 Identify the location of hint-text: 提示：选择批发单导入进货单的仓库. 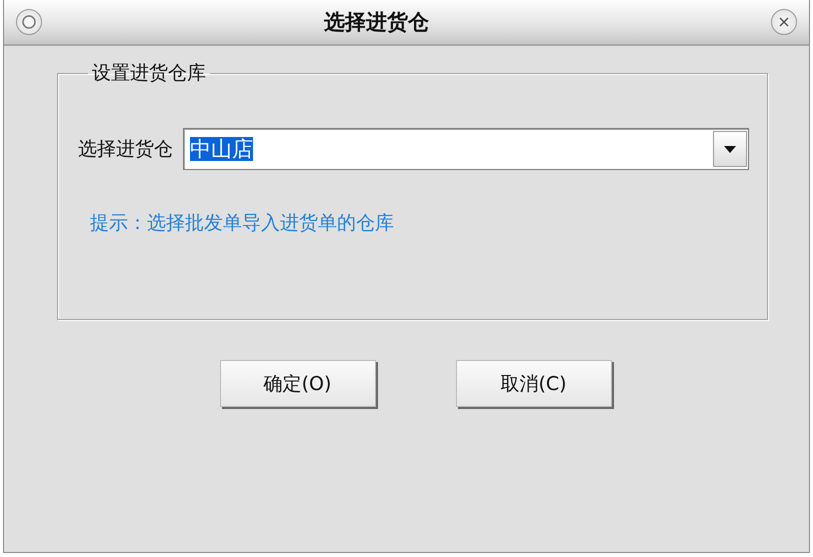
(242, 223).